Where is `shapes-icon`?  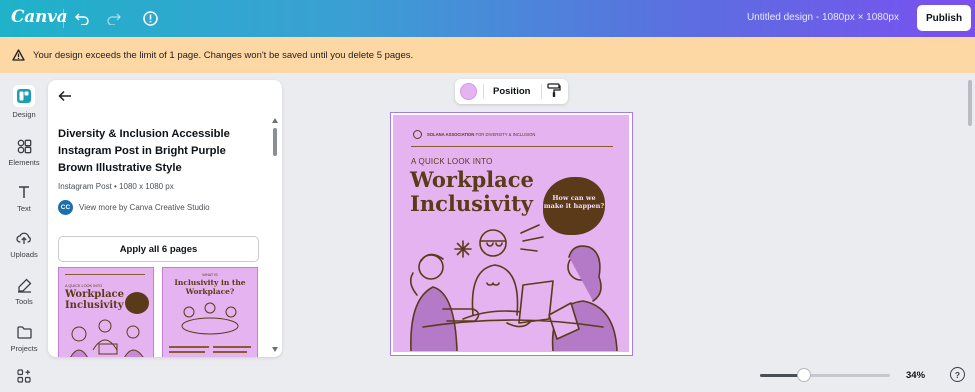 shapes-icon is located at coordinates (24, 146).